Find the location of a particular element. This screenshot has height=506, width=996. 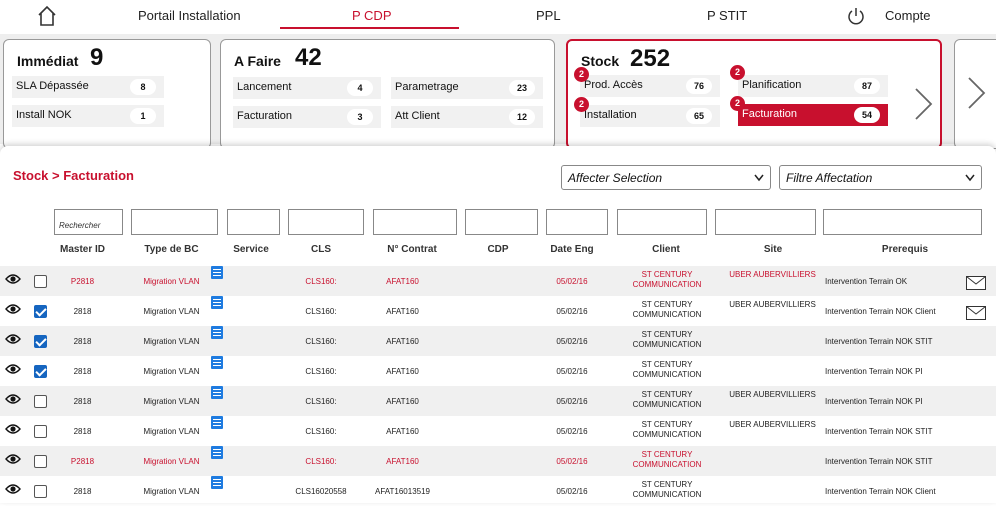

filter-type-bc is located at coordinates (174, 222).